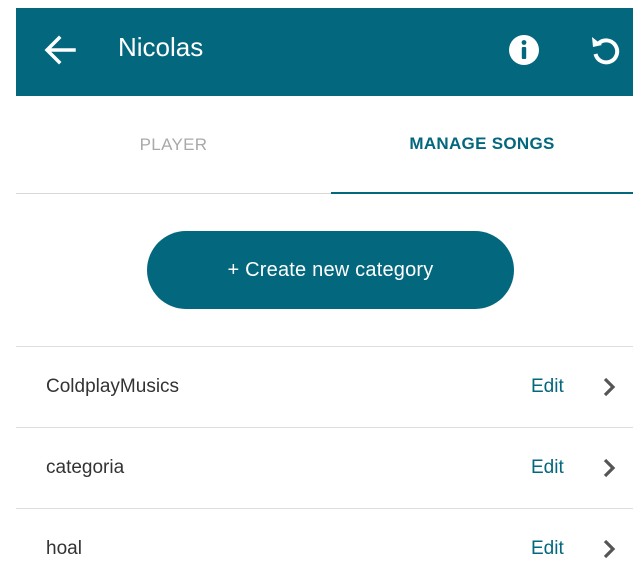 This screenshot has width=633, height=586. What do you see at coordinates (85, 467) in the screenshot?
I see `category-name: categoria` at bounding box center [85, 467].